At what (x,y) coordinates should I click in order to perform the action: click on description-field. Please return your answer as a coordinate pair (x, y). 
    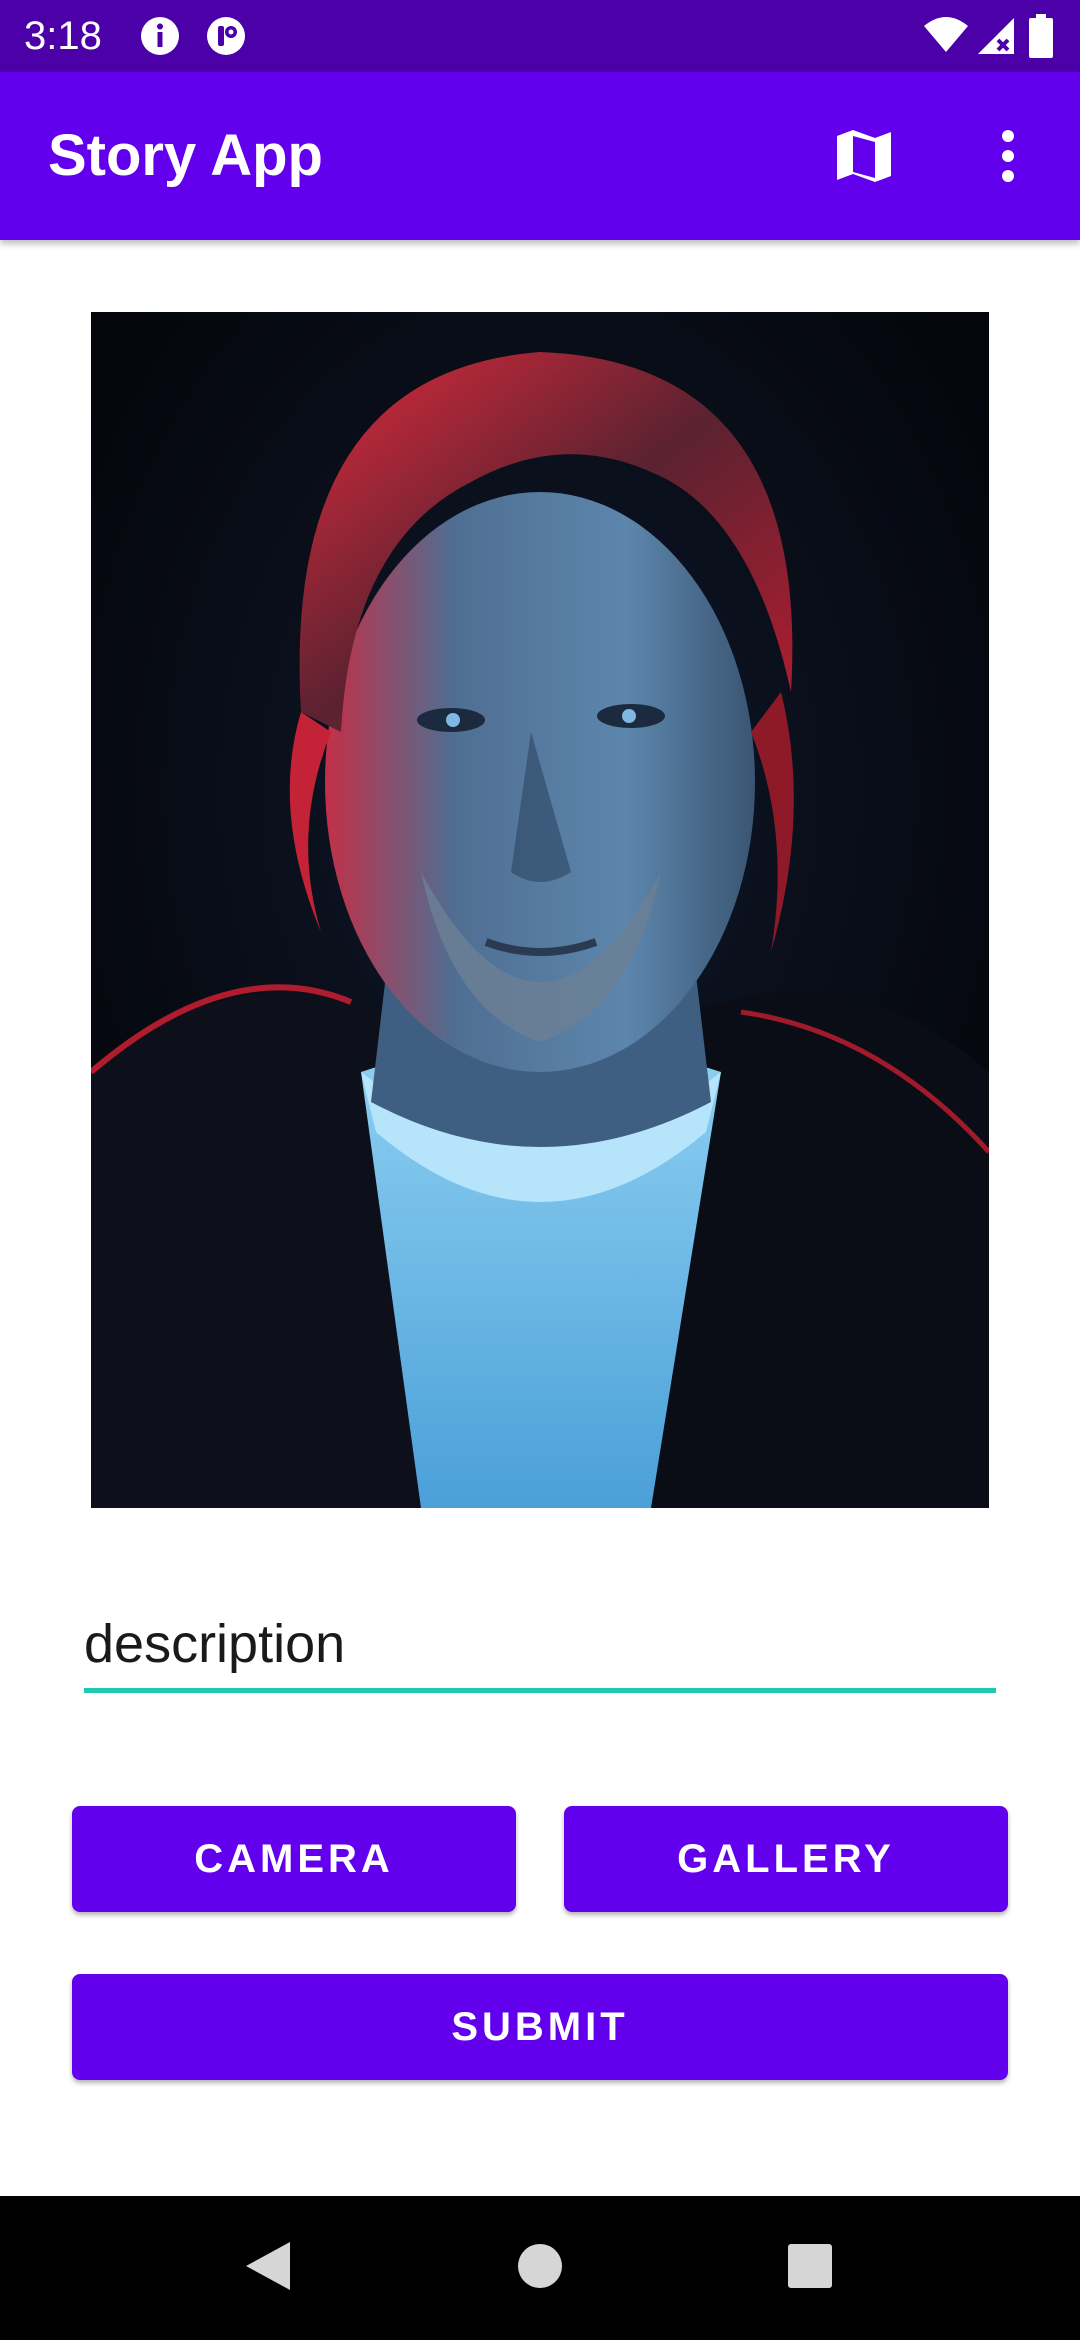
    Looking at the image, I should click on (540, 1648).